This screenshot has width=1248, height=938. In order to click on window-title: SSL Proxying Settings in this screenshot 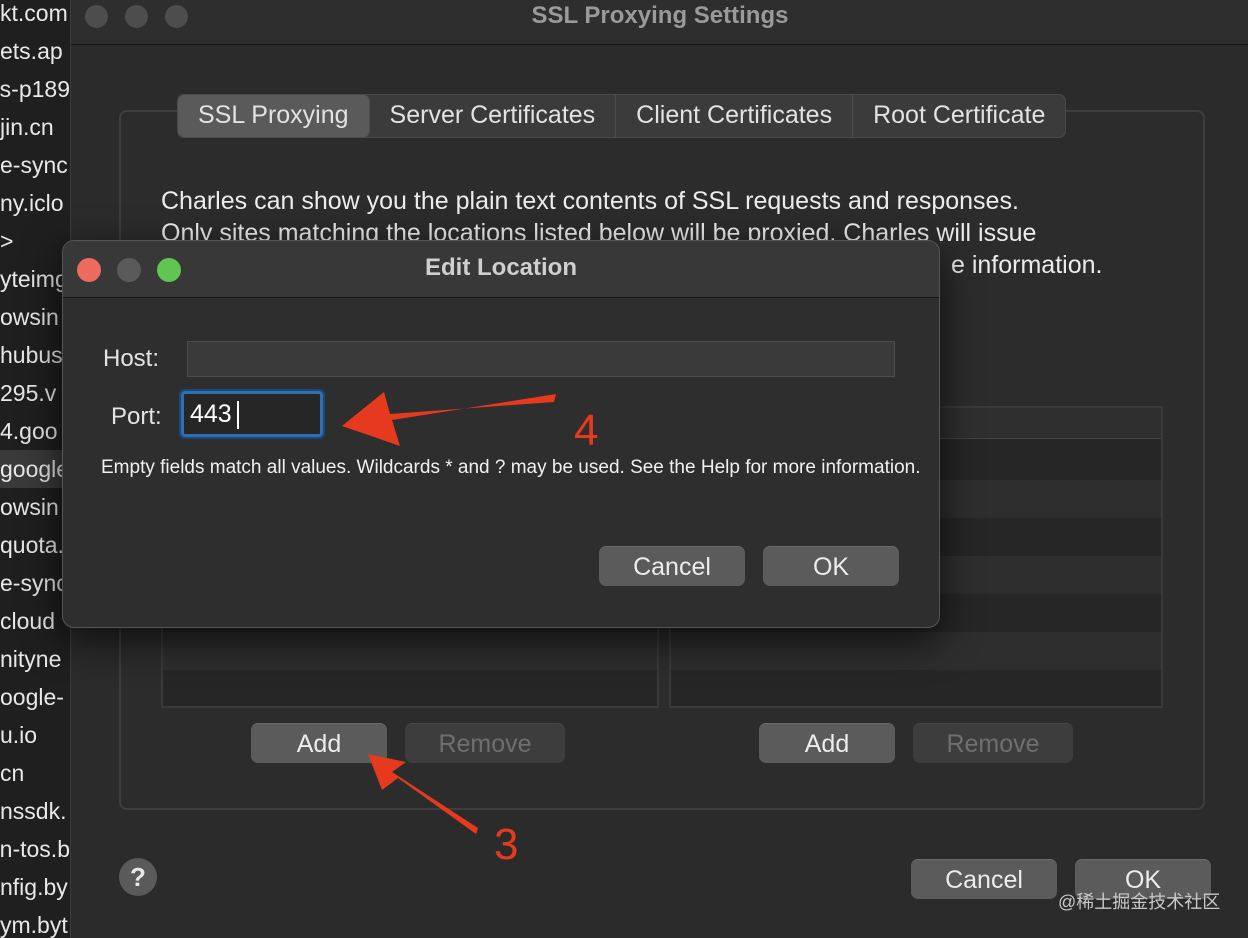, I will do `click(660, 15)`.